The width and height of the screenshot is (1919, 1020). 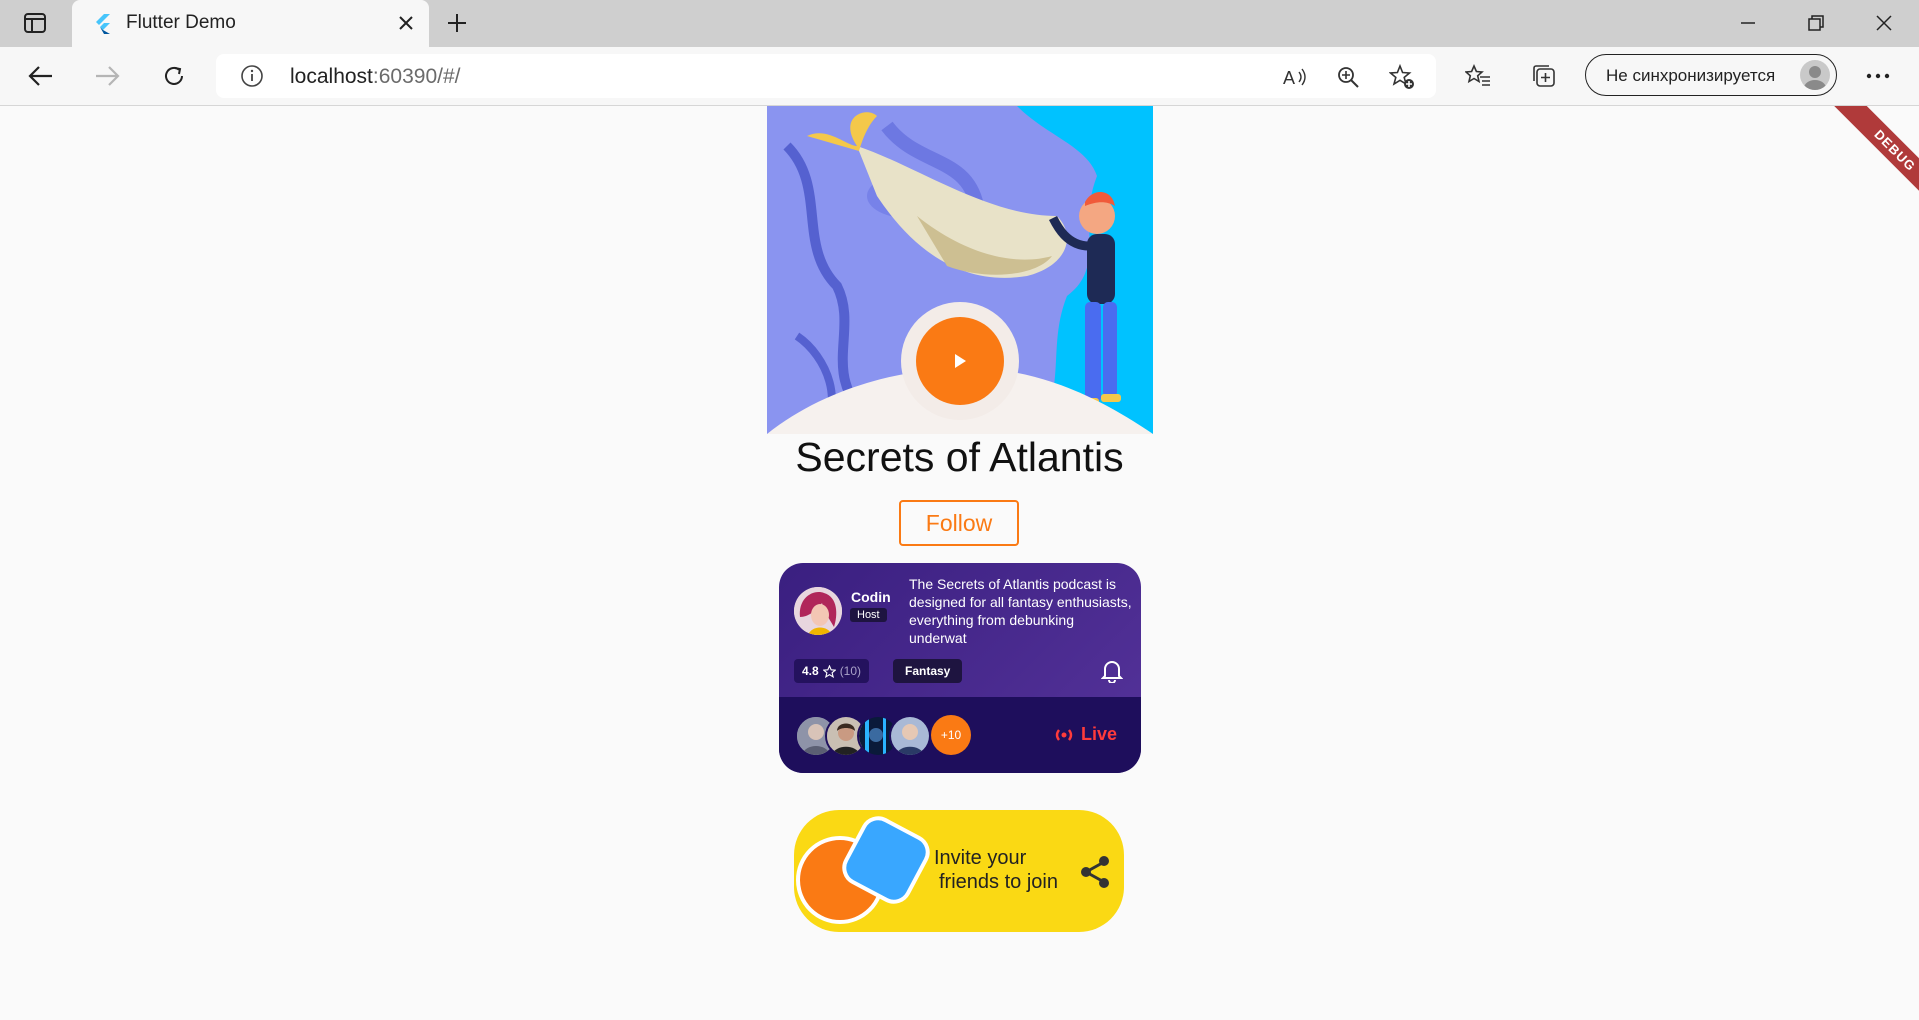 What do you see at coordinates (868, 615) in the screenshot?
I see `host-role-badge: Host` at bounding box center [868, 615].